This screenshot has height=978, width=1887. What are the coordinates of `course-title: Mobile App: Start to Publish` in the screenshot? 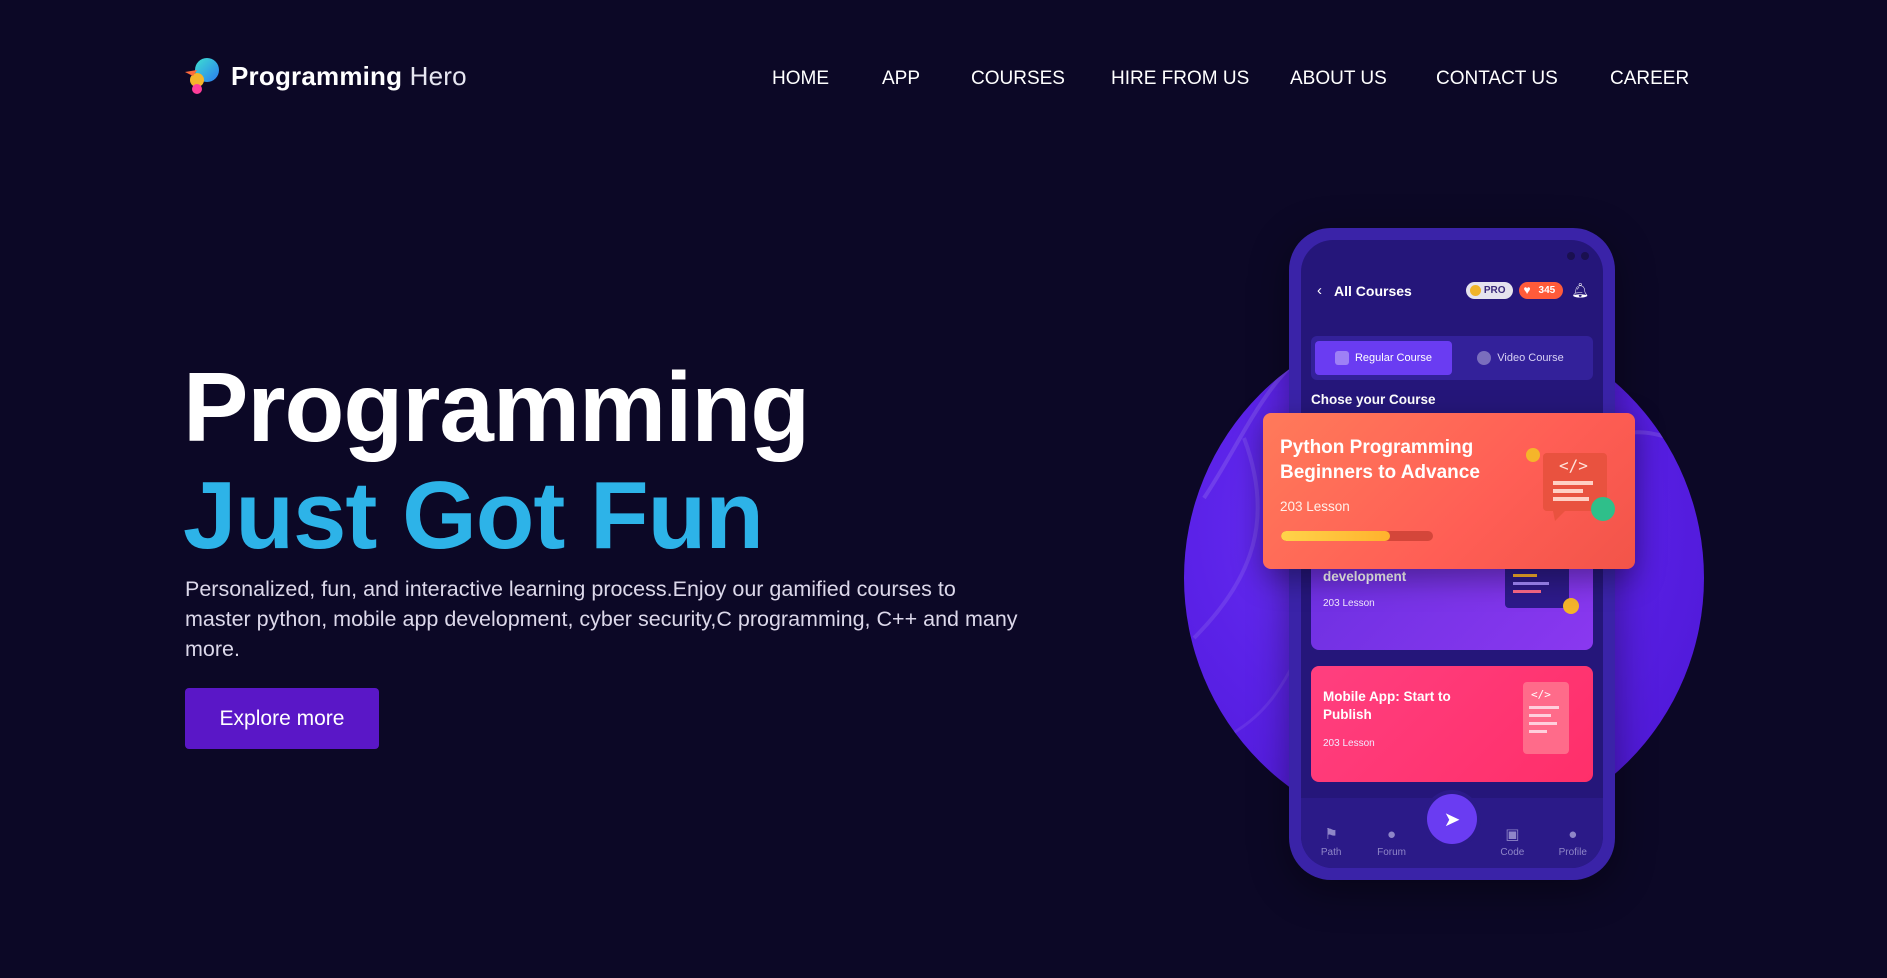 It's located at (1387, 705).